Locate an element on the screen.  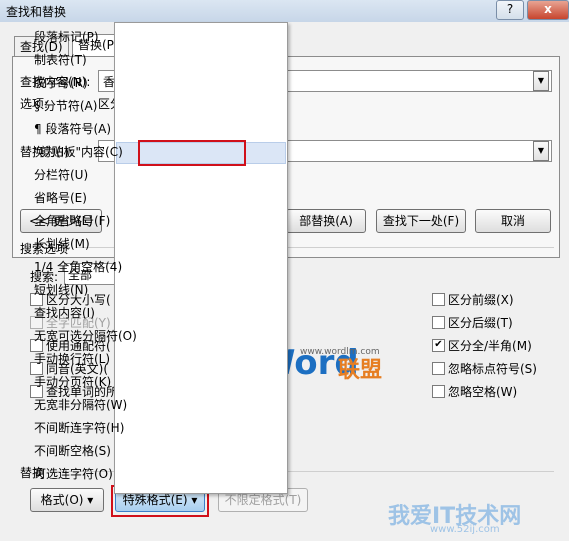
close-button: x is located at coordinates (548, 10).